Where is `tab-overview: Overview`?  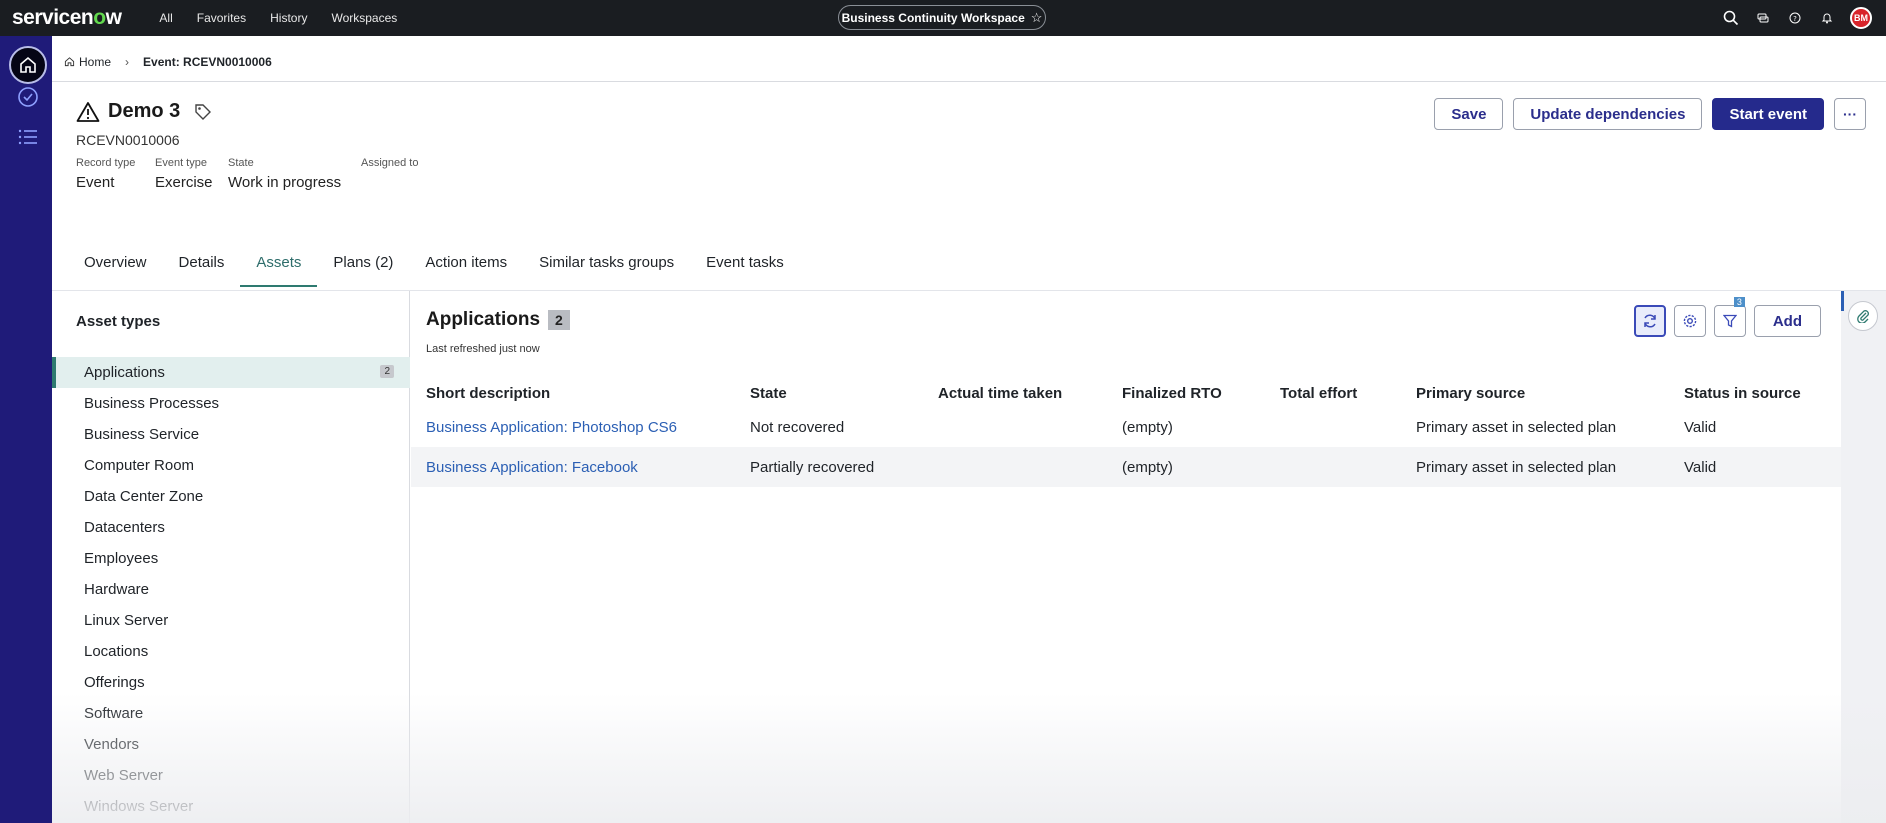
tab-overview: Overview is located at coordinates (115, 269).